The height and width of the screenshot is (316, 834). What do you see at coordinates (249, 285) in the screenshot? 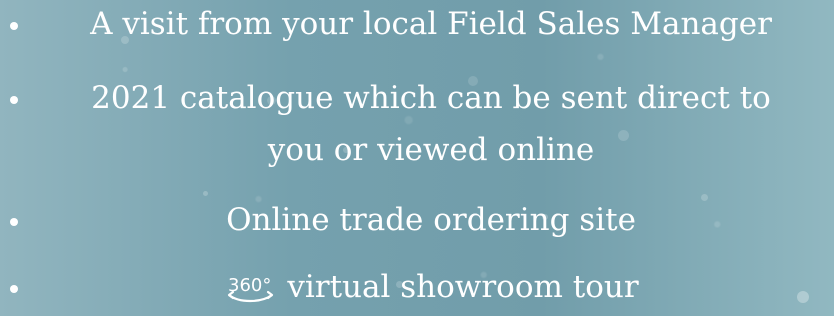
I see `svg-text: 360°` at bounding box center [249, 285].